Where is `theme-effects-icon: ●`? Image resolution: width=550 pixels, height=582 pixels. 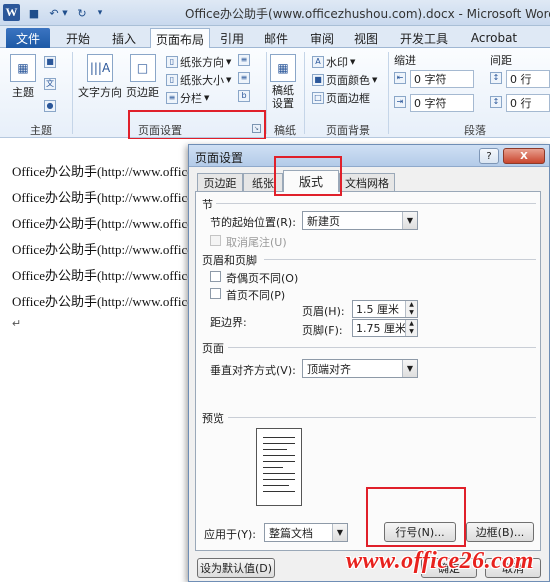 theme-effects-icon: ● is located at coordinates (50, 106).